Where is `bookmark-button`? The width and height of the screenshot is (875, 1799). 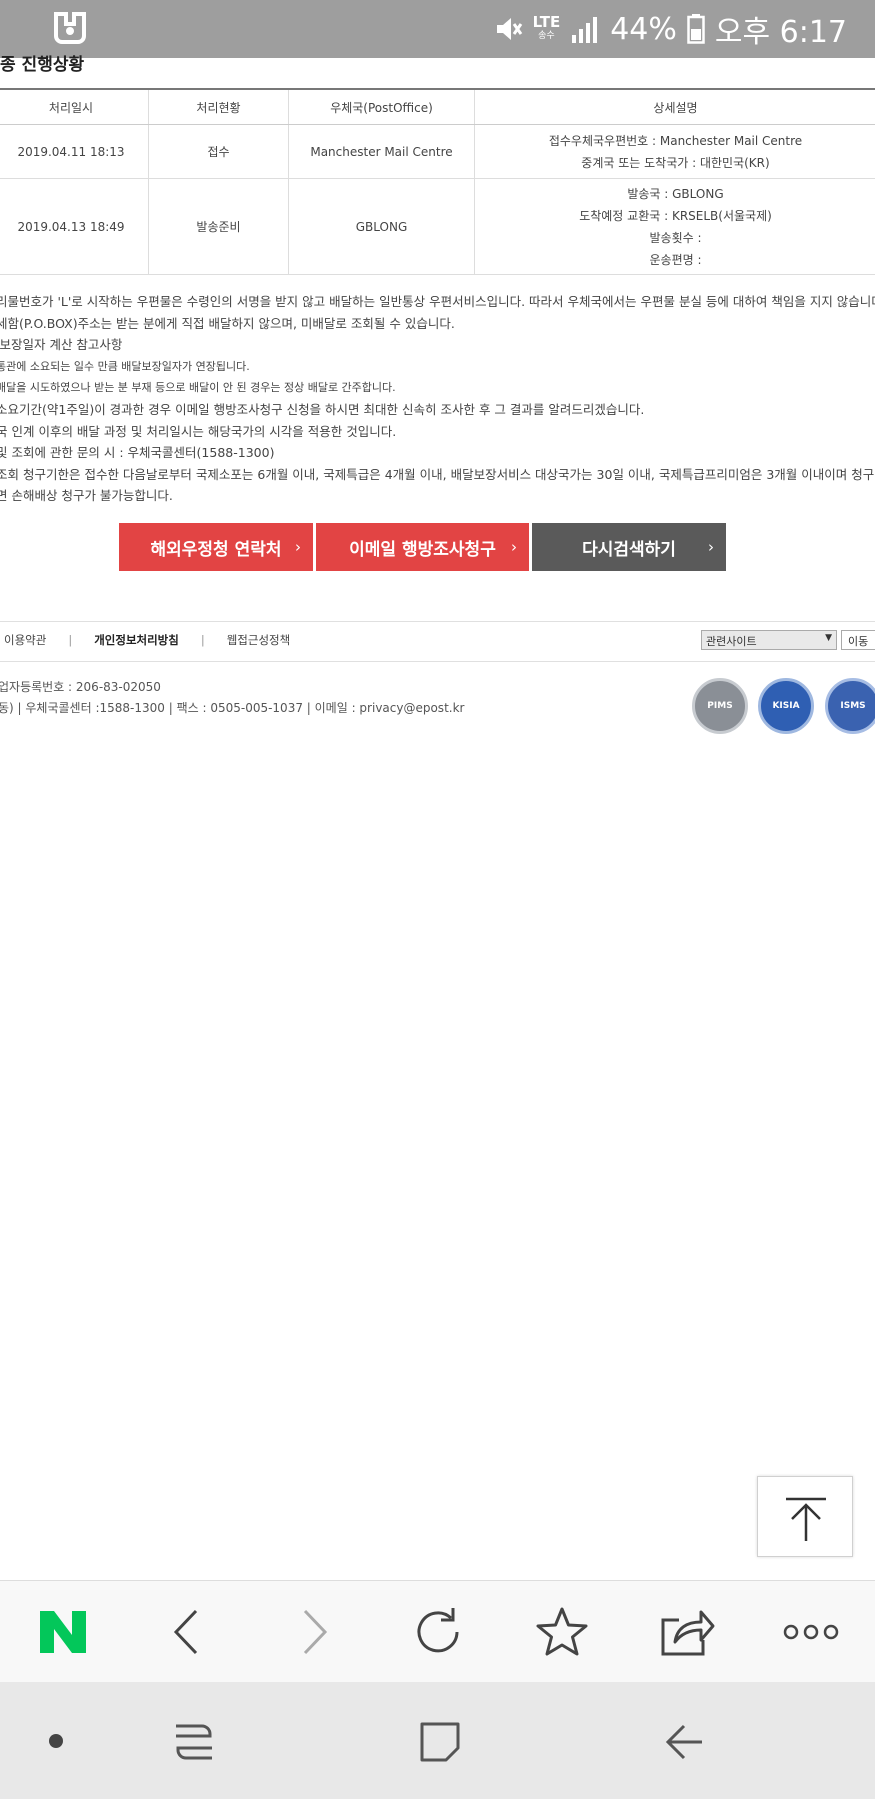
bookmark-button is located at coordinates (562, 1632).